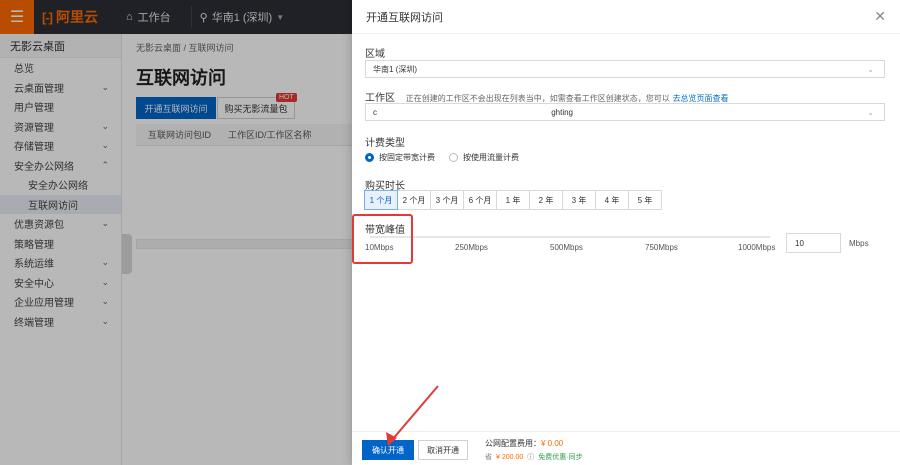 Image resolution: width=900 pixels, height=465 pixels. Describe the element at coordinates (480, 200) in the screenshot. I see `duration-option: 6 个月` at that location.